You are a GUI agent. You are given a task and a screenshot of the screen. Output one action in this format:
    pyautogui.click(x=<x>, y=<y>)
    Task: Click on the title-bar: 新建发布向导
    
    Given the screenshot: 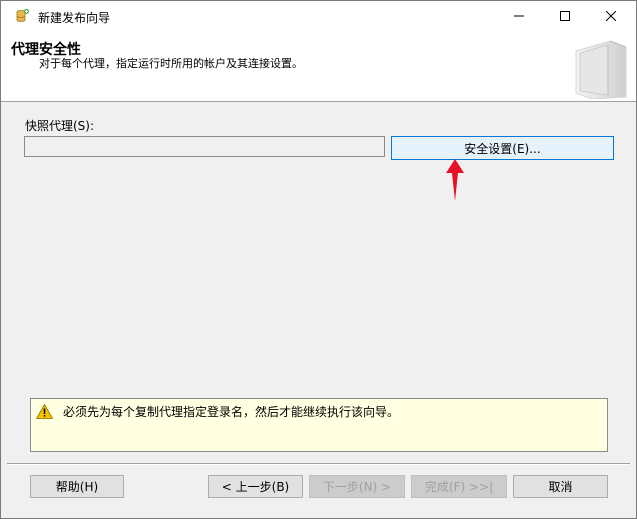 What is the action you would take?
    pyautogui.click(x=318, y=16)
    